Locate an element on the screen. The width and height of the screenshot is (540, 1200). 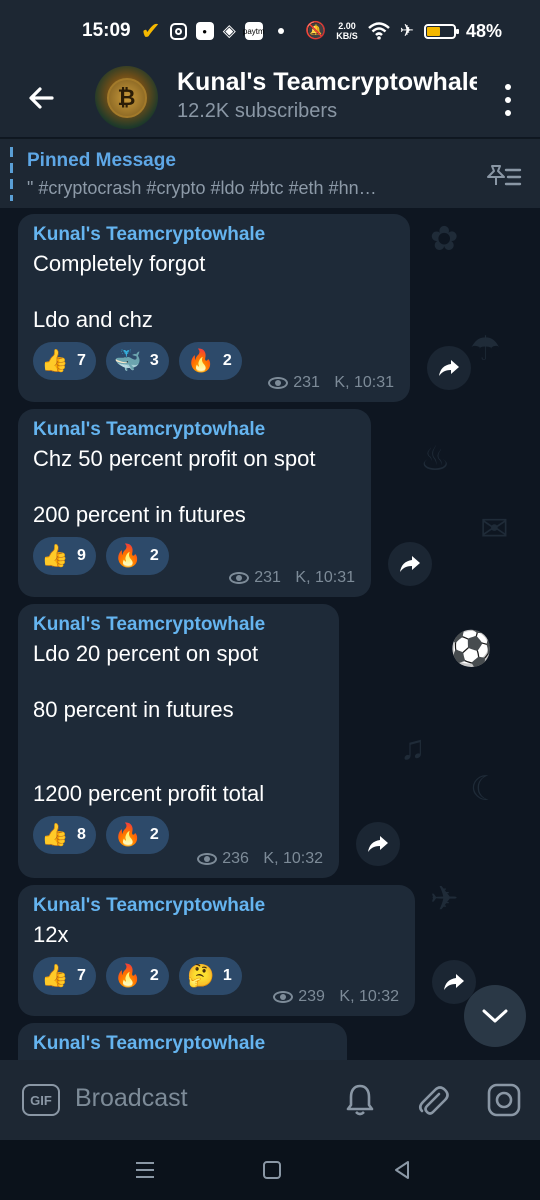
doodle-icon: ⚽ is located at coordinates (471, 649).